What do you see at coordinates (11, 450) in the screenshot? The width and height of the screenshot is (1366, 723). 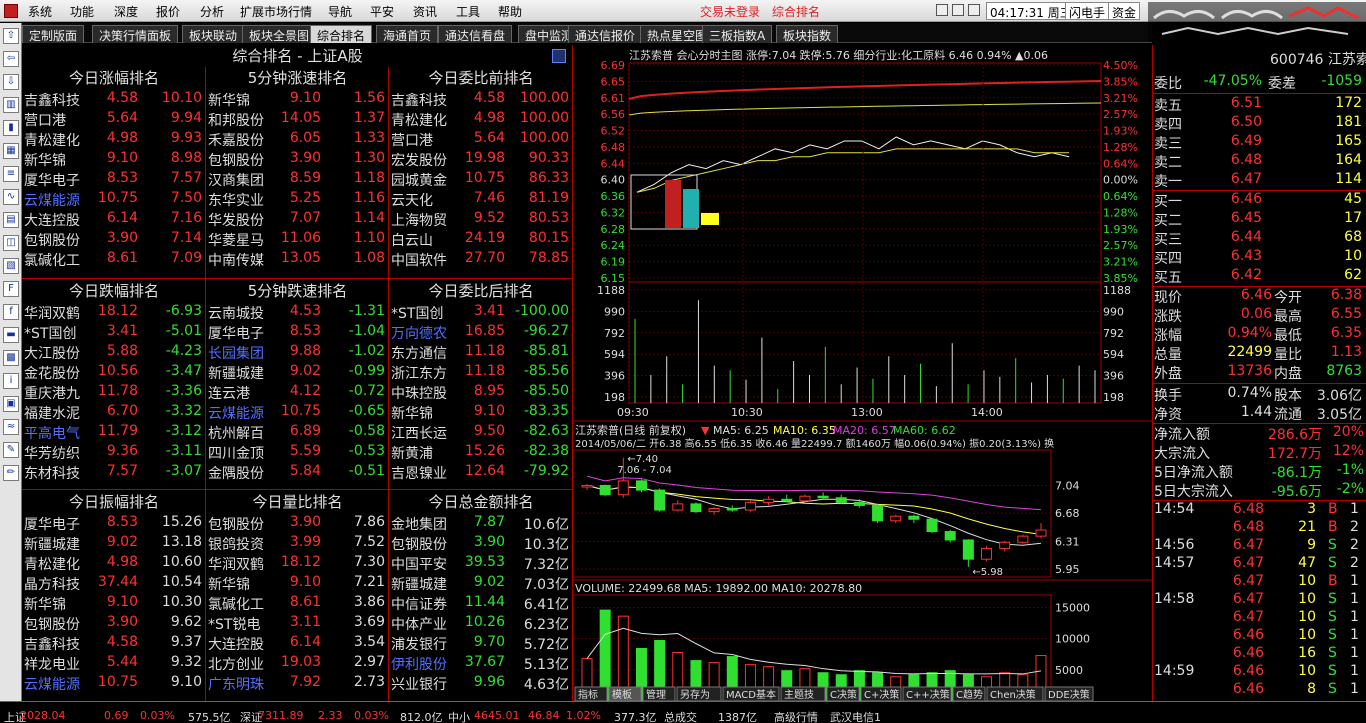 I see `note-icon: ✎` at bounding box center [11, 450].